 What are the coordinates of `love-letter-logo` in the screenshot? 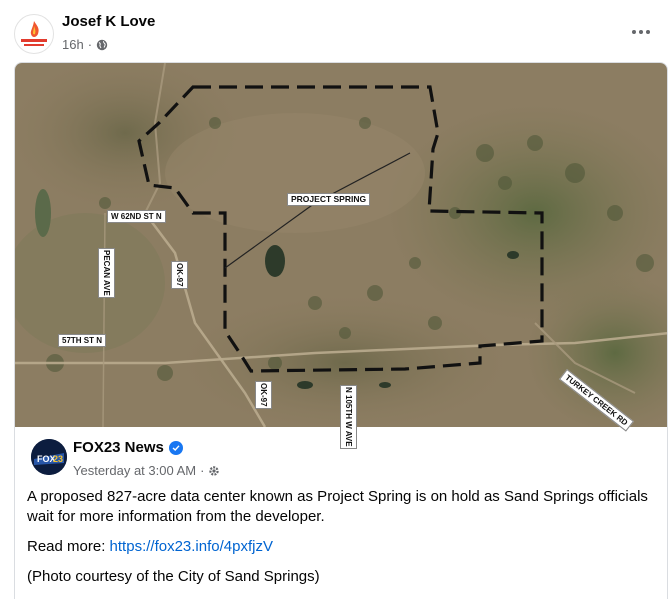 It's located at (34, 33).